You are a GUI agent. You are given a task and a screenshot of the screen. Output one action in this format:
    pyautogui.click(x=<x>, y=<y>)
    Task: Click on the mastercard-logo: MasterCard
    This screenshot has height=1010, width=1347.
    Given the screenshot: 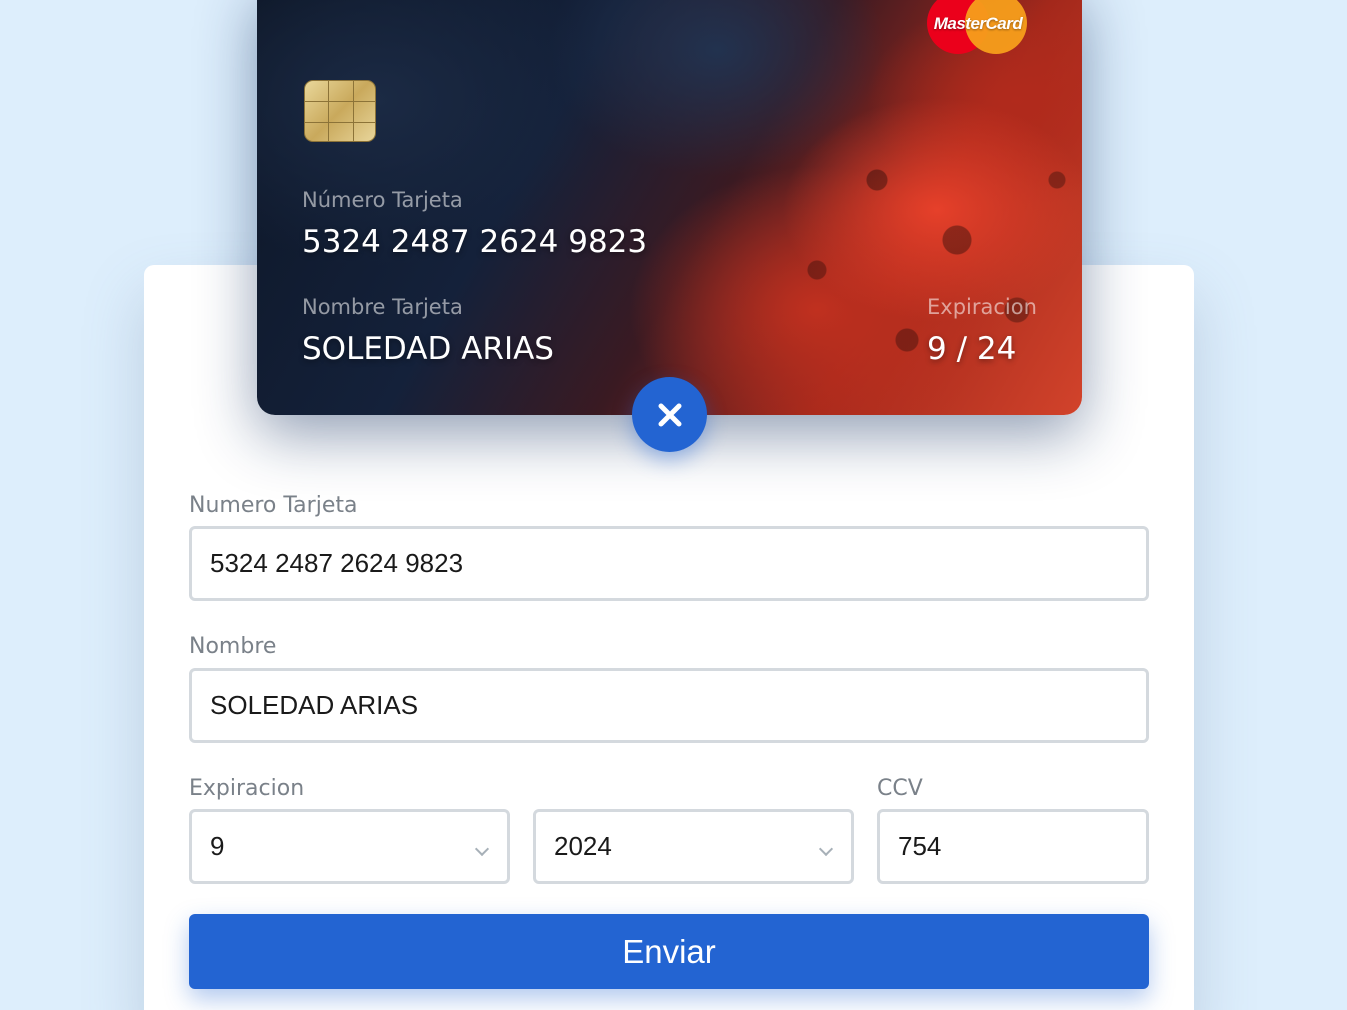 What is the action you would take?
    pyautogui.click(x=977, y=27)
    